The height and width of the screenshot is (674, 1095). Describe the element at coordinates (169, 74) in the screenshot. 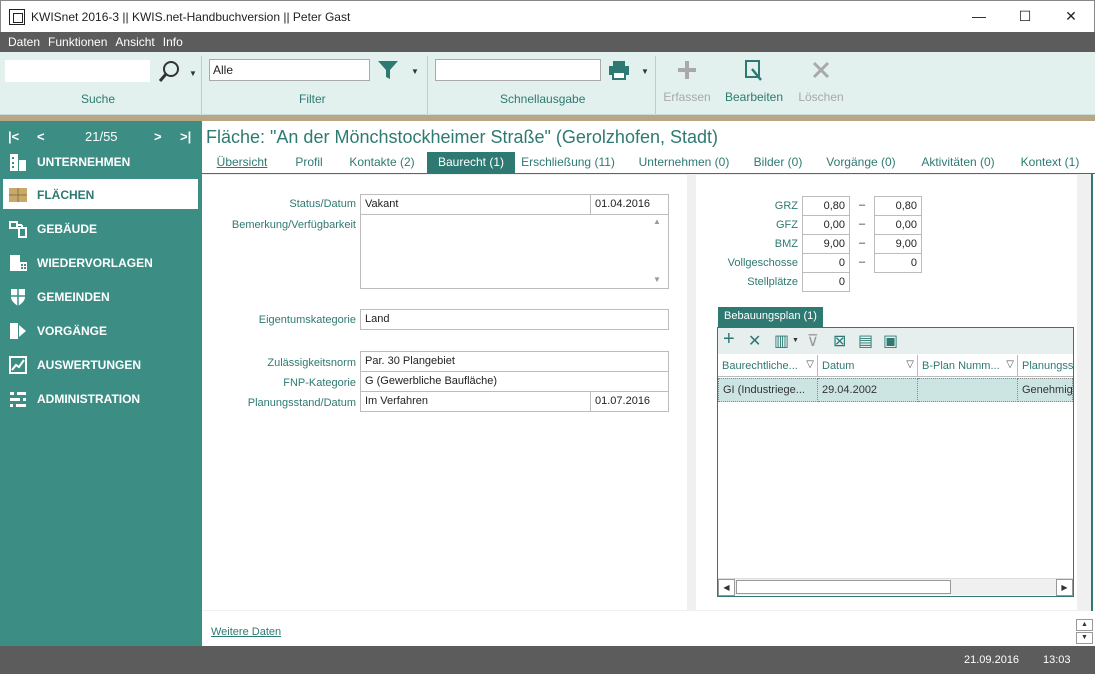

I see `search-icon` at that location.